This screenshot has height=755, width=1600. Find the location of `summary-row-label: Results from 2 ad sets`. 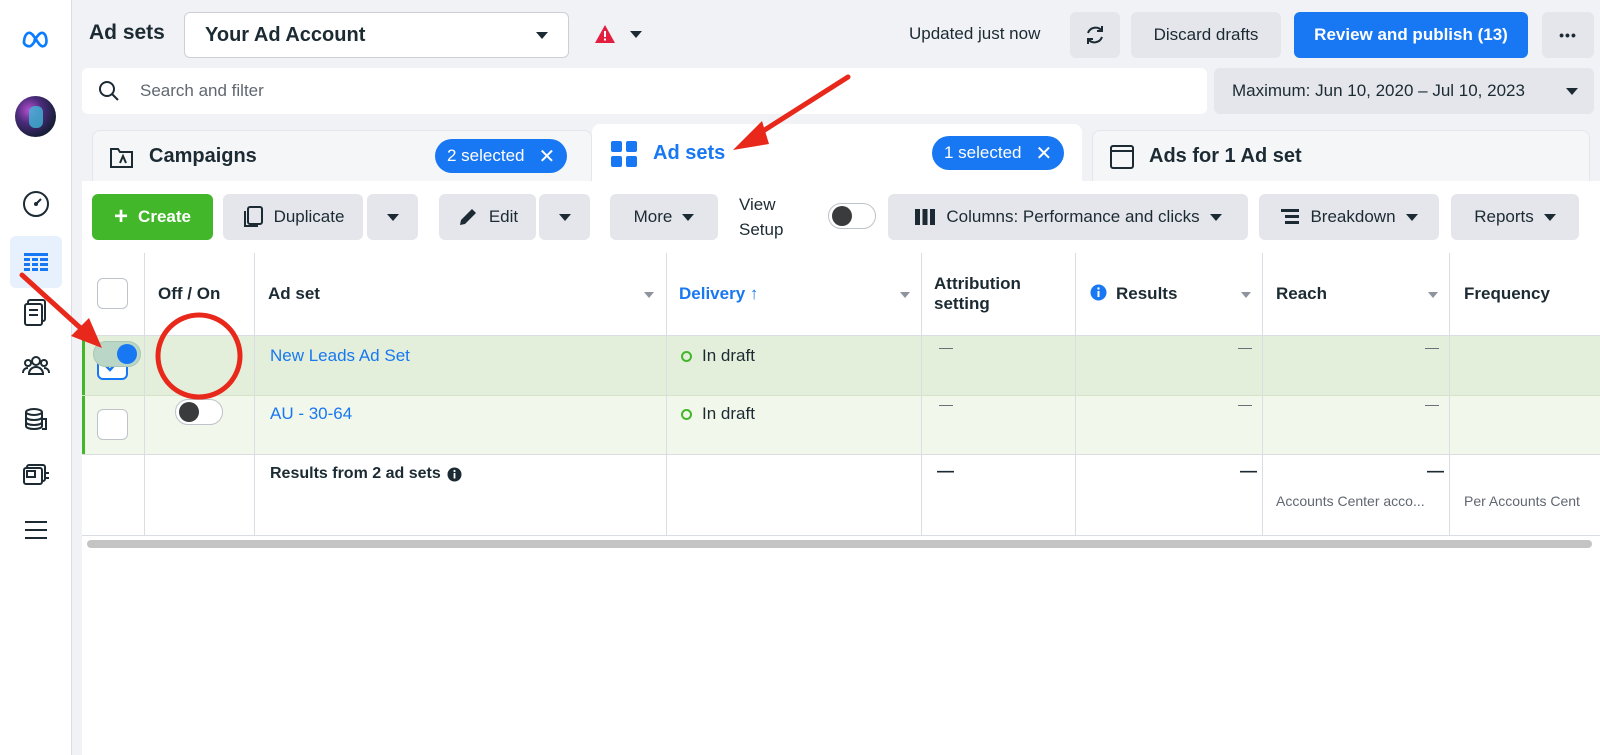

summary-row-label: Results from 2 ad sets is located at coordinates (366, 474).